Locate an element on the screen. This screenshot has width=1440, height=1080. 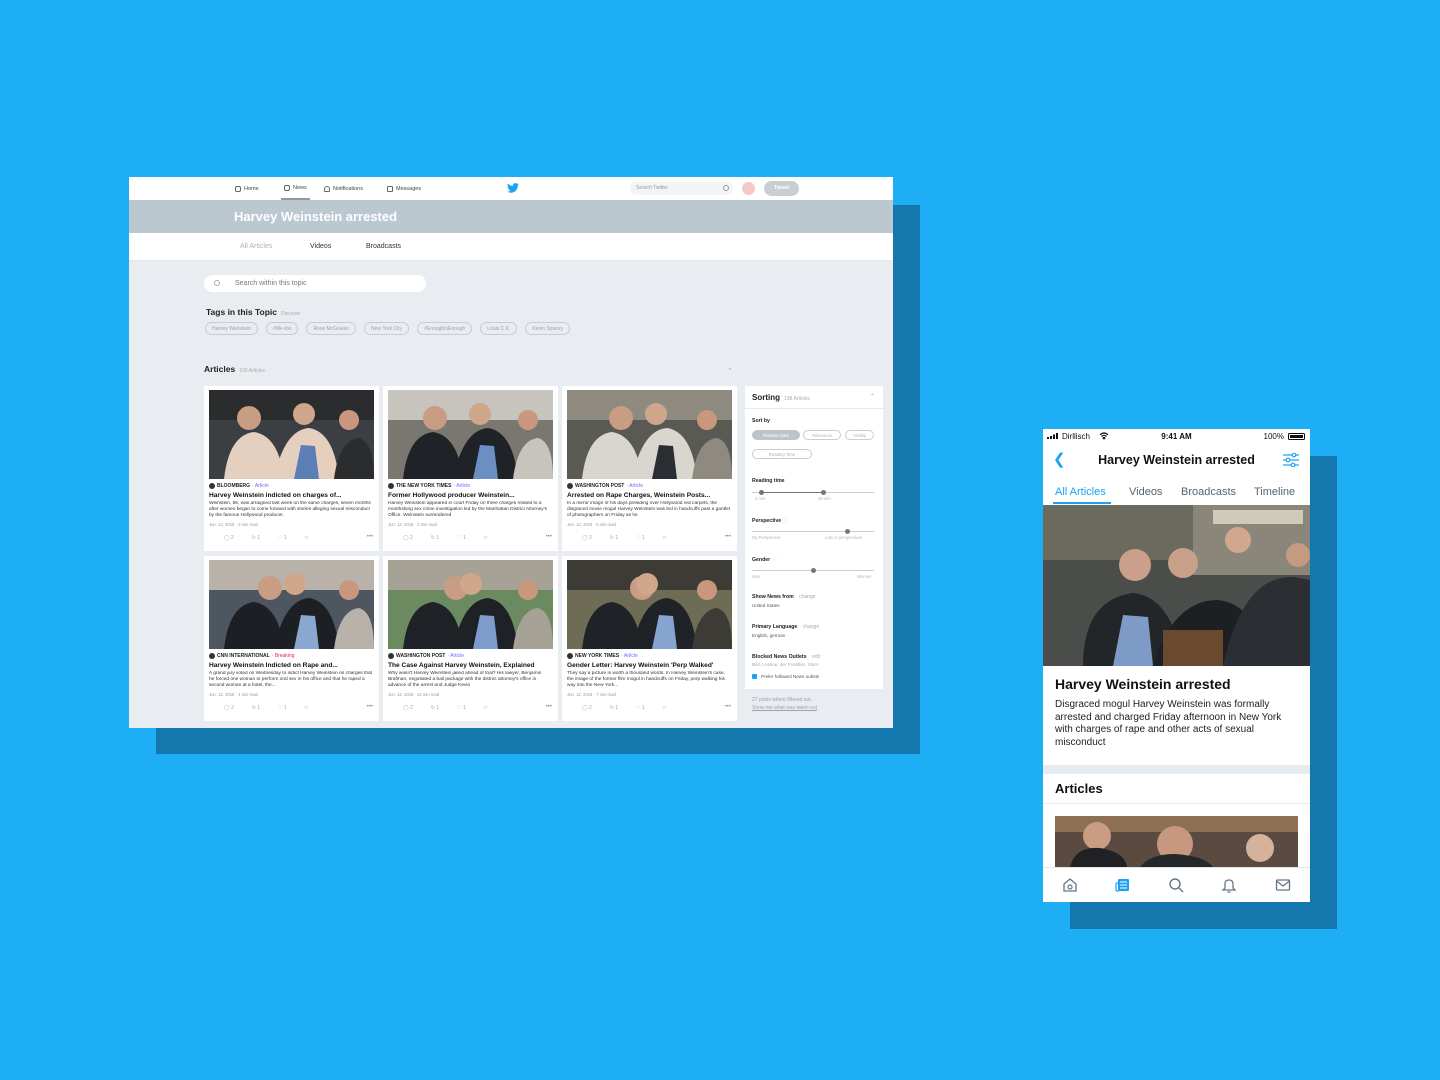
twitter-bird-icon is located at coordinates (513, 188).